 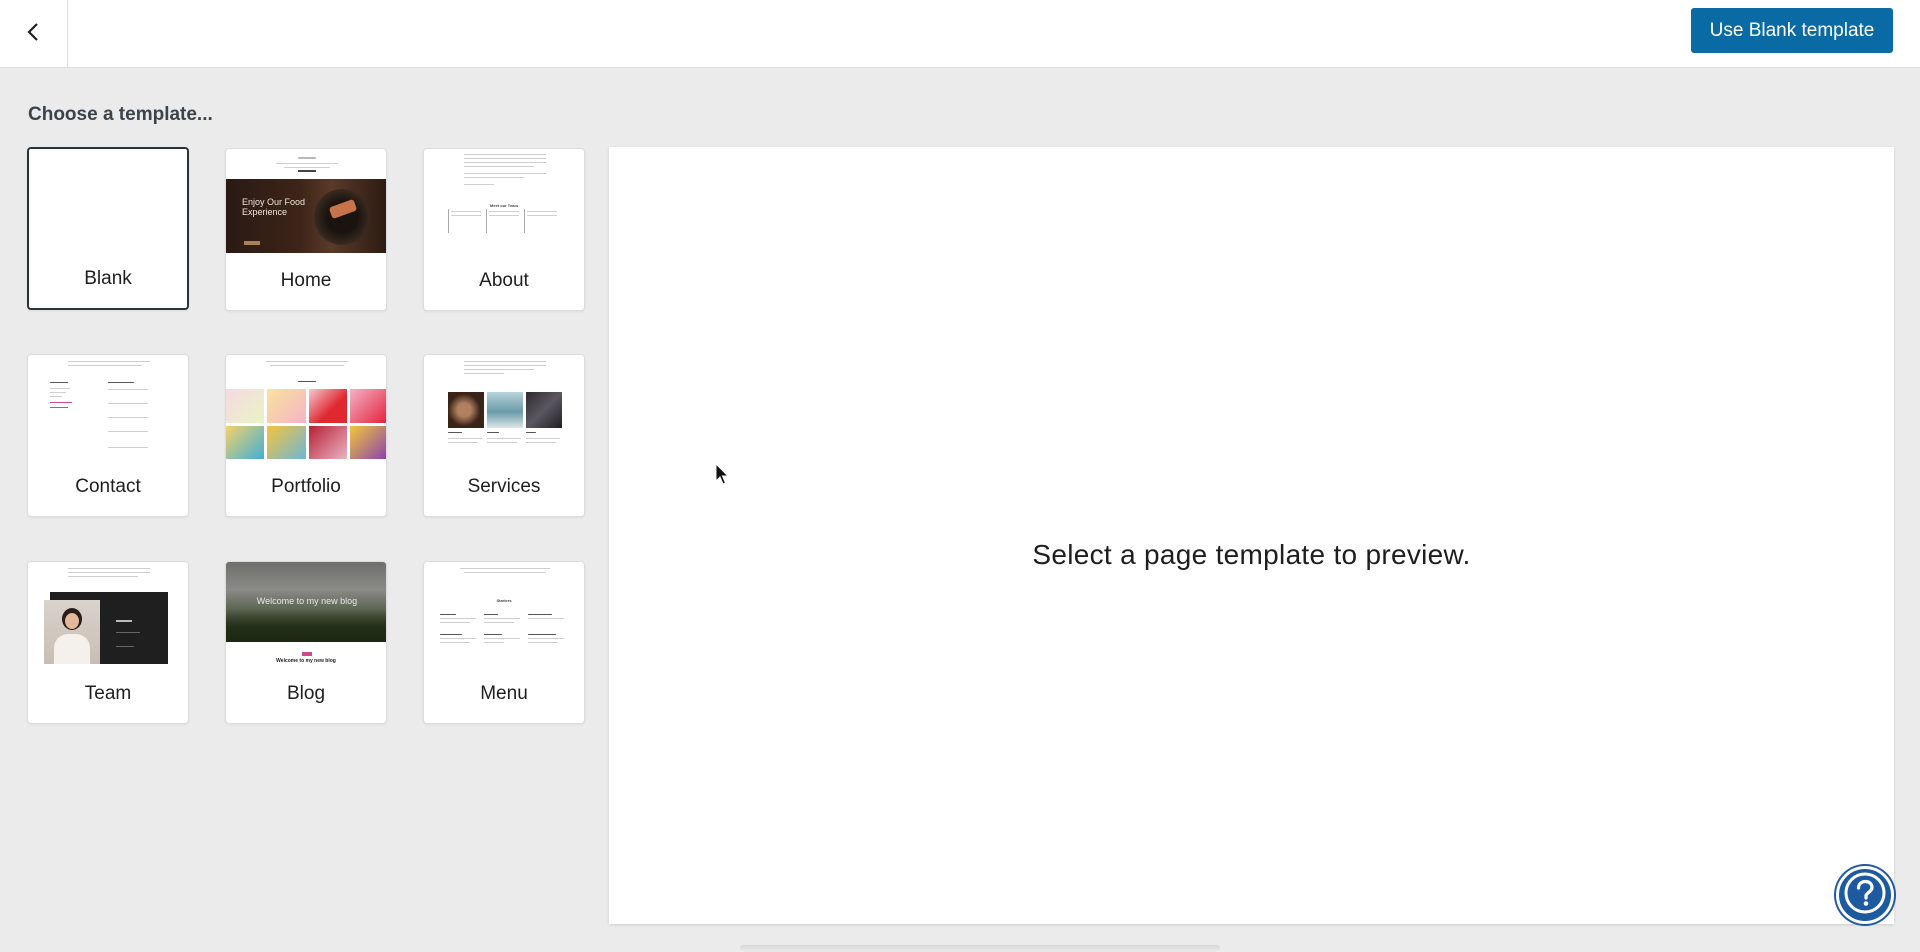 I want to click on help-button, so click(x=1865, y=895).